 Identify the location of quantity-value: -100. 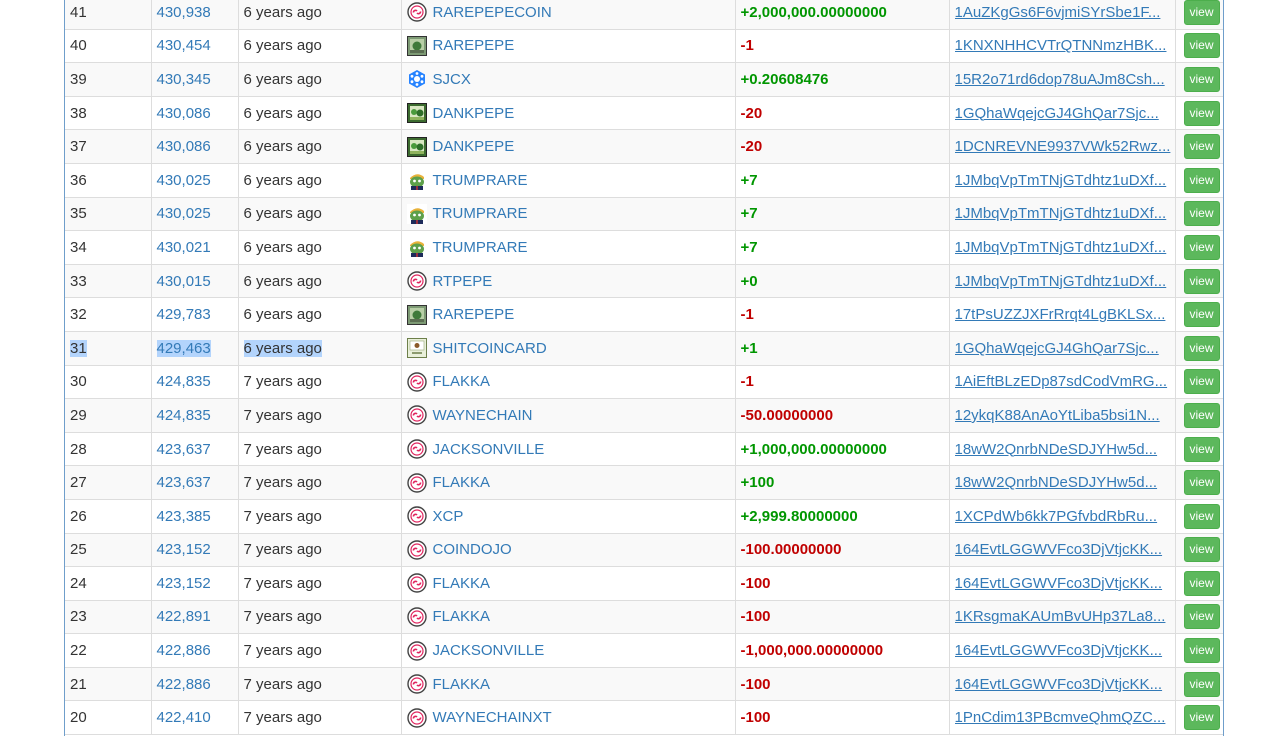
(755, 718).